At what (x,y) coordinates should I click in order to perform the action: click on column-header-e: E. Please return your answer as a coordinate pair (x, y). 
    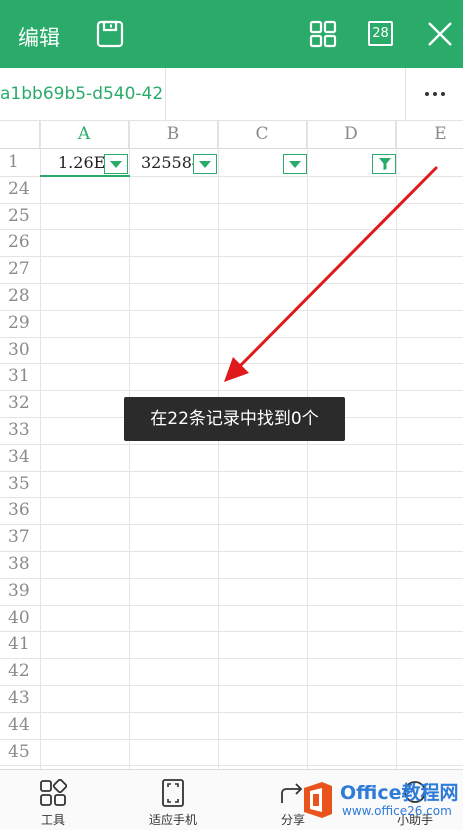
    Looking at the image, I should click on (429, 134).